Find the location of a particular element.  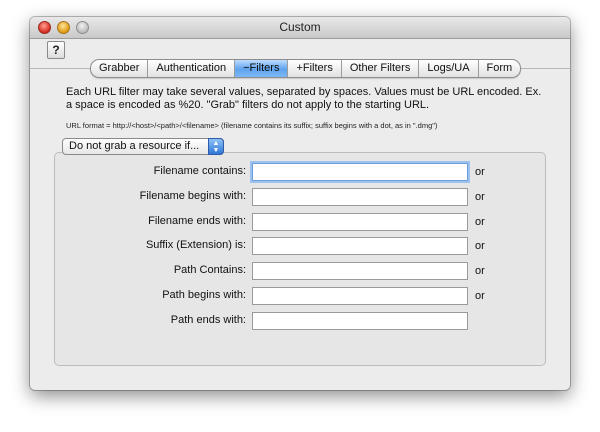

filter-label: Path ends with: is located at coordinates (208, 320).